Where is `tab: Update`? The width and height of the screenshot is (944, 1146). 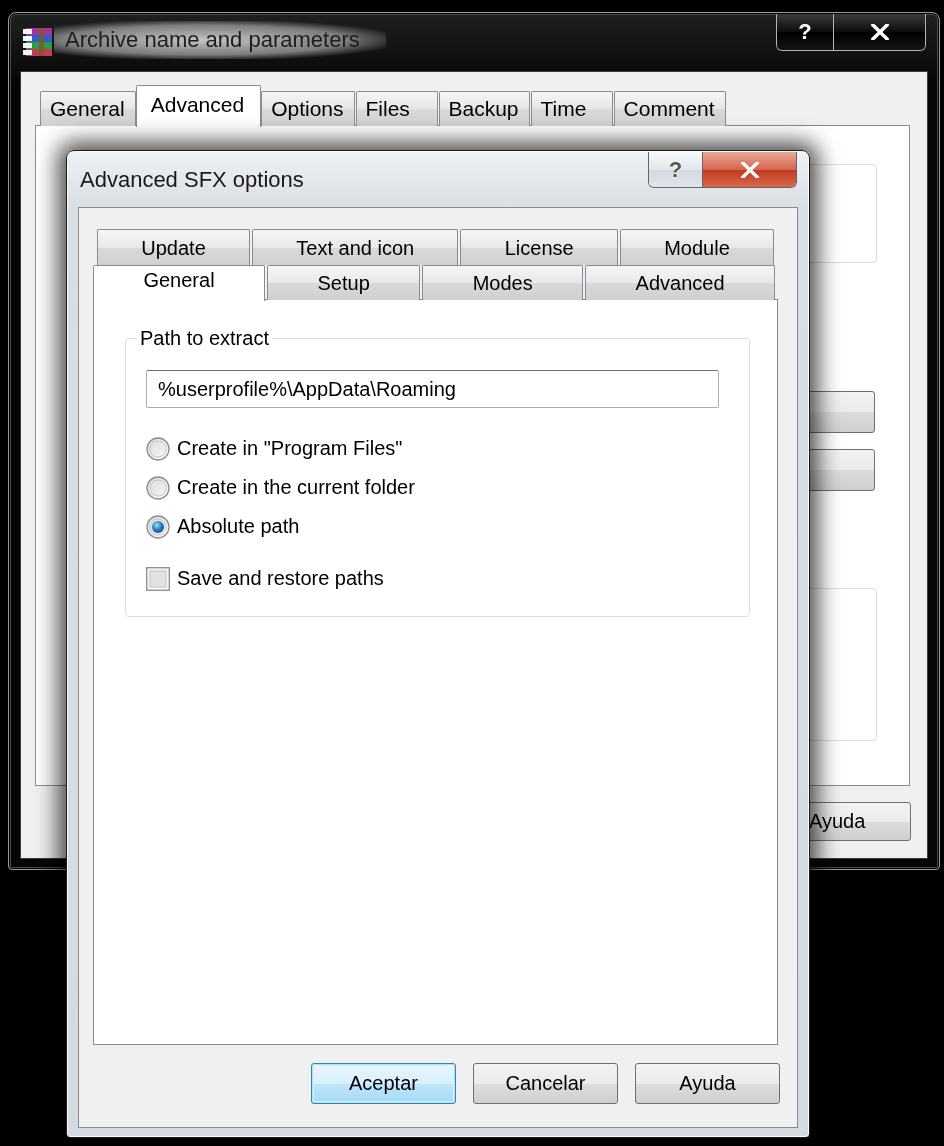 tab: Update is located at coordinates (174, 247).